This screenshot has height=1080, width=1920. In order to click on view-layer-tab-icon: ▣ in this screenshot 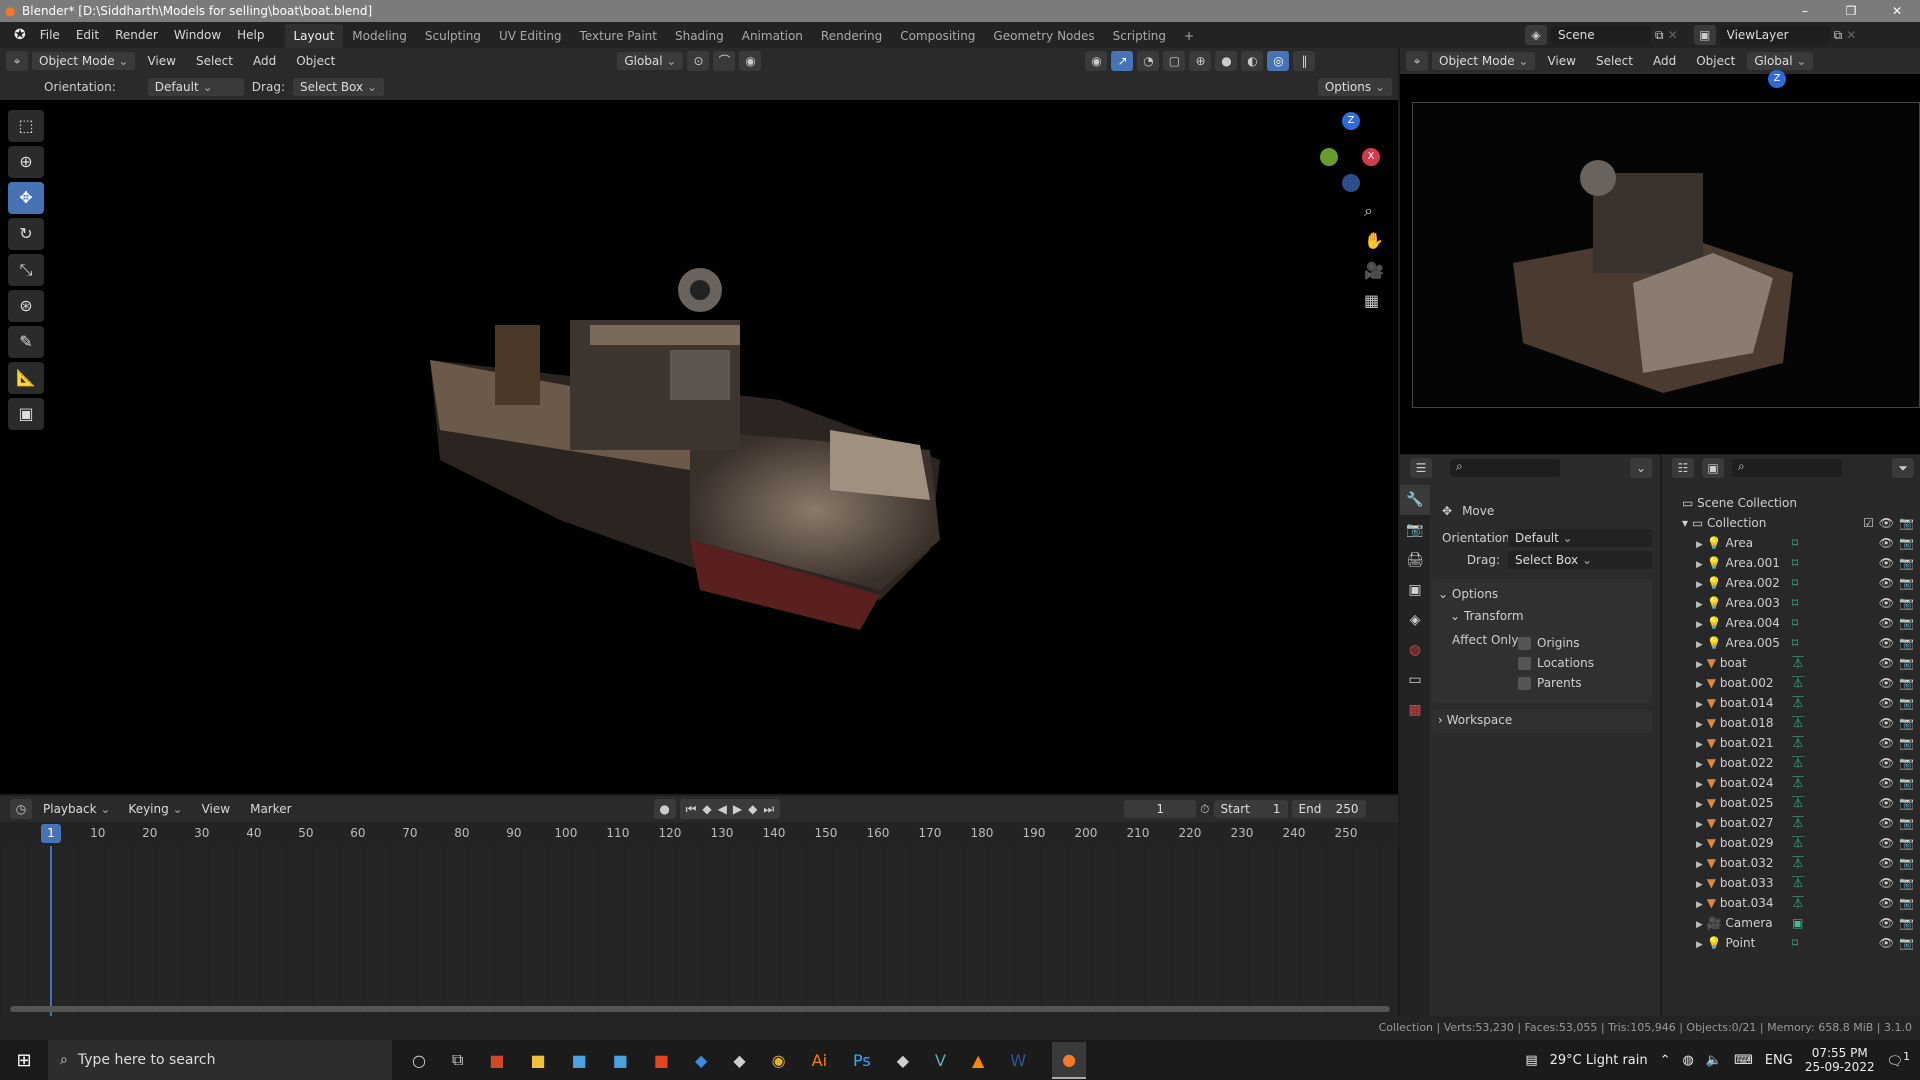, I will do `click(1415, 590)`.